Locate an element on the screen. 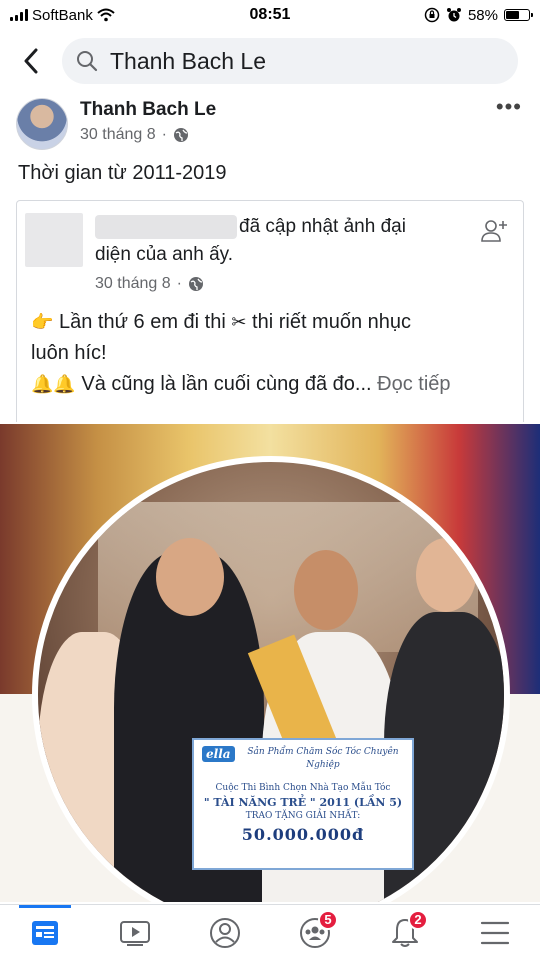 The height and width of the screenshot is (960, 540). check-amount: 50.000.000đ is located at coordinates (303, 834).